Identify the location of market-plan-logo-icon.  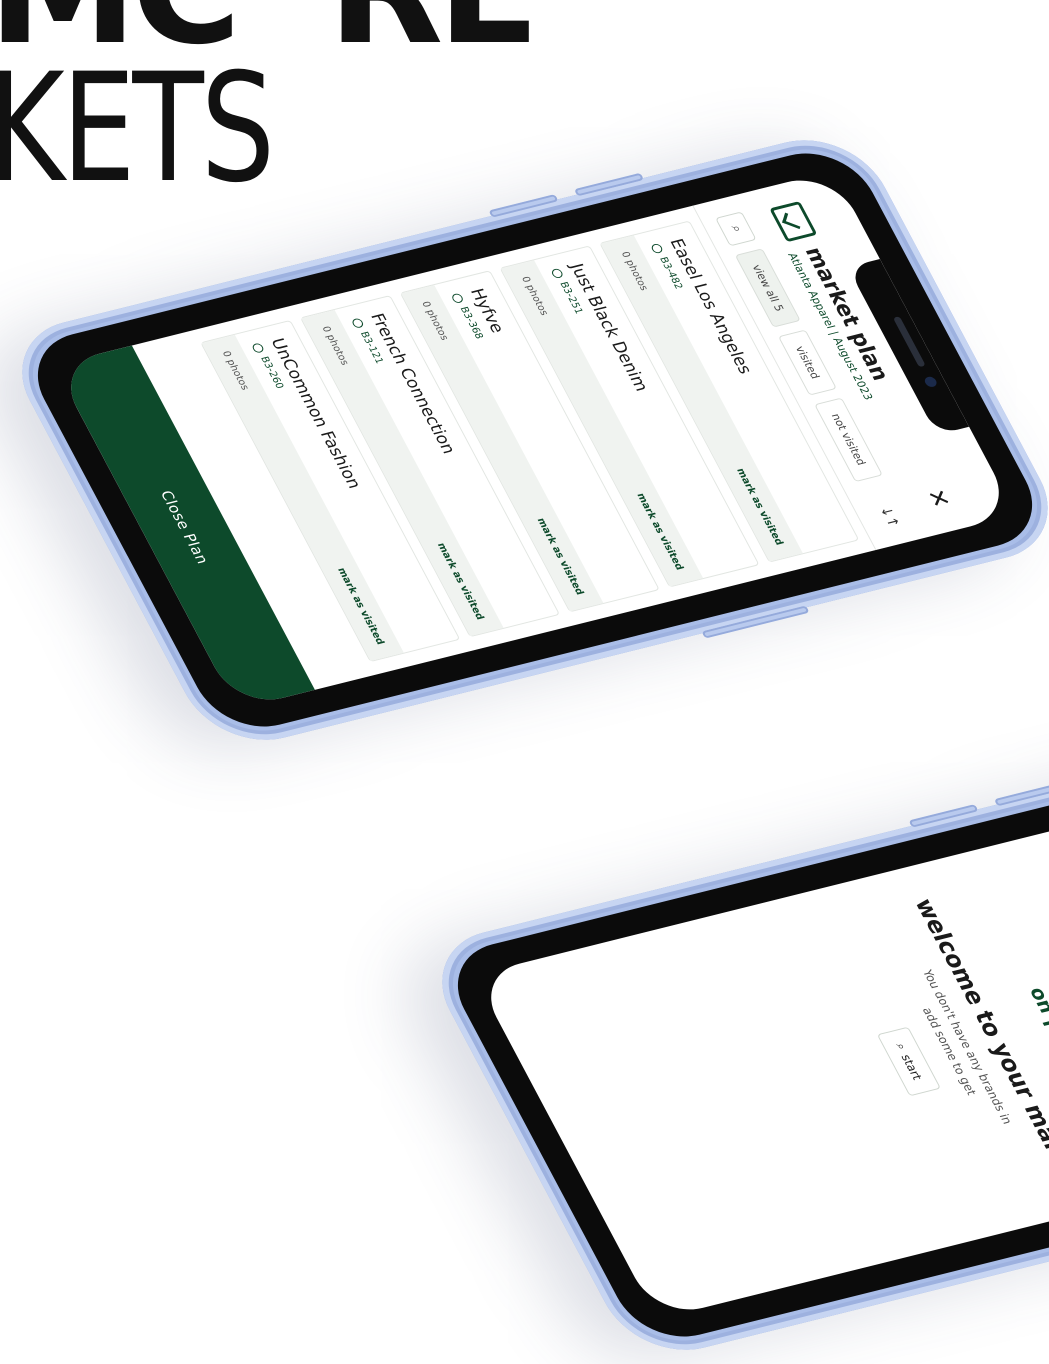
(793, 222).